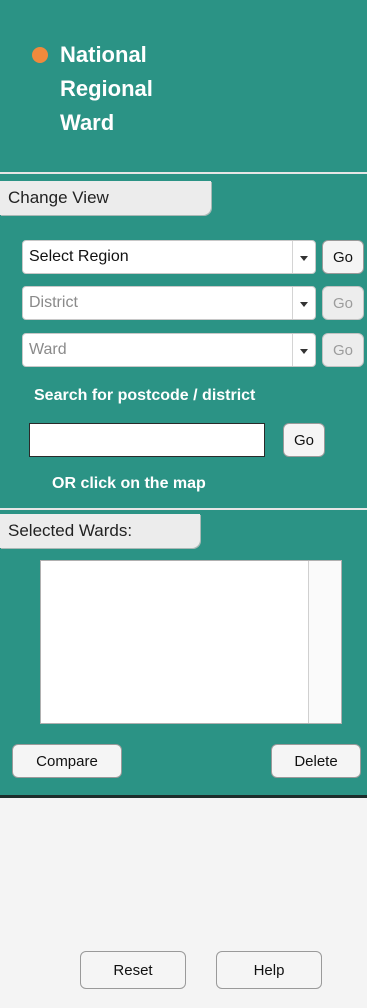 Image resolution: width=367 pixels, height=1008 pixels. What do you see at coordinates (133, 970) in the screenshot?
I see `reset-button: Reset` at bounding box center [133, 970].